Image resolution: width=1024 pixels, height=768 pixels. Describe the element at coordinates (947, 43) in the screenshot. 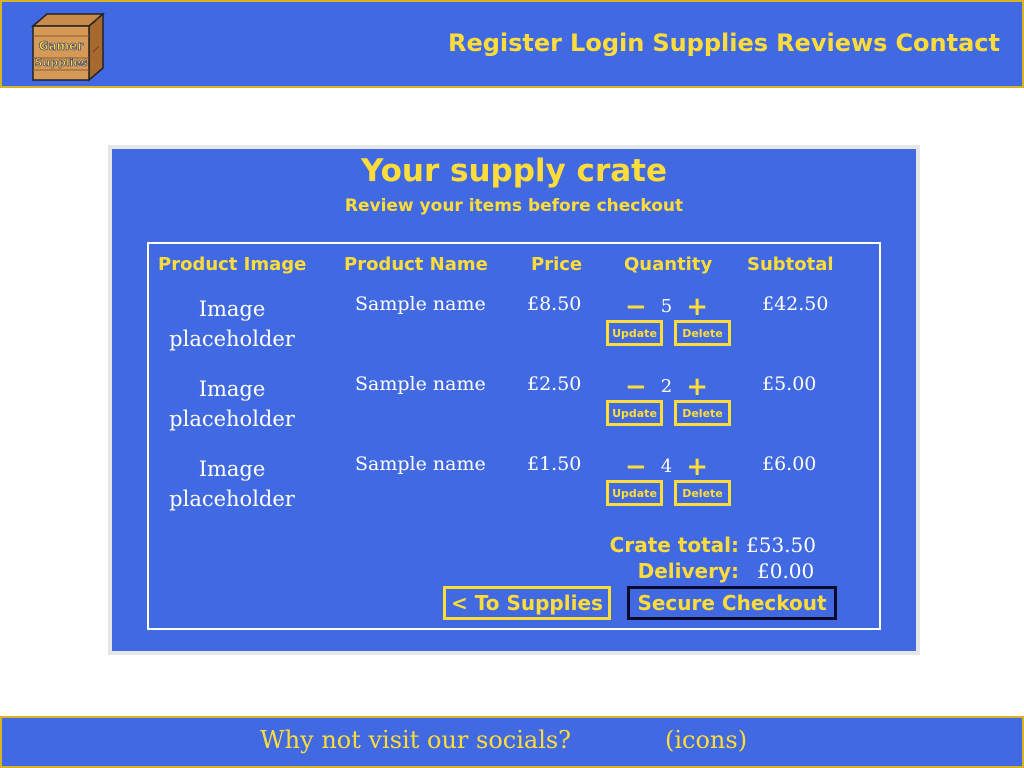

I see `nav-contact-link: Contact` at that location.